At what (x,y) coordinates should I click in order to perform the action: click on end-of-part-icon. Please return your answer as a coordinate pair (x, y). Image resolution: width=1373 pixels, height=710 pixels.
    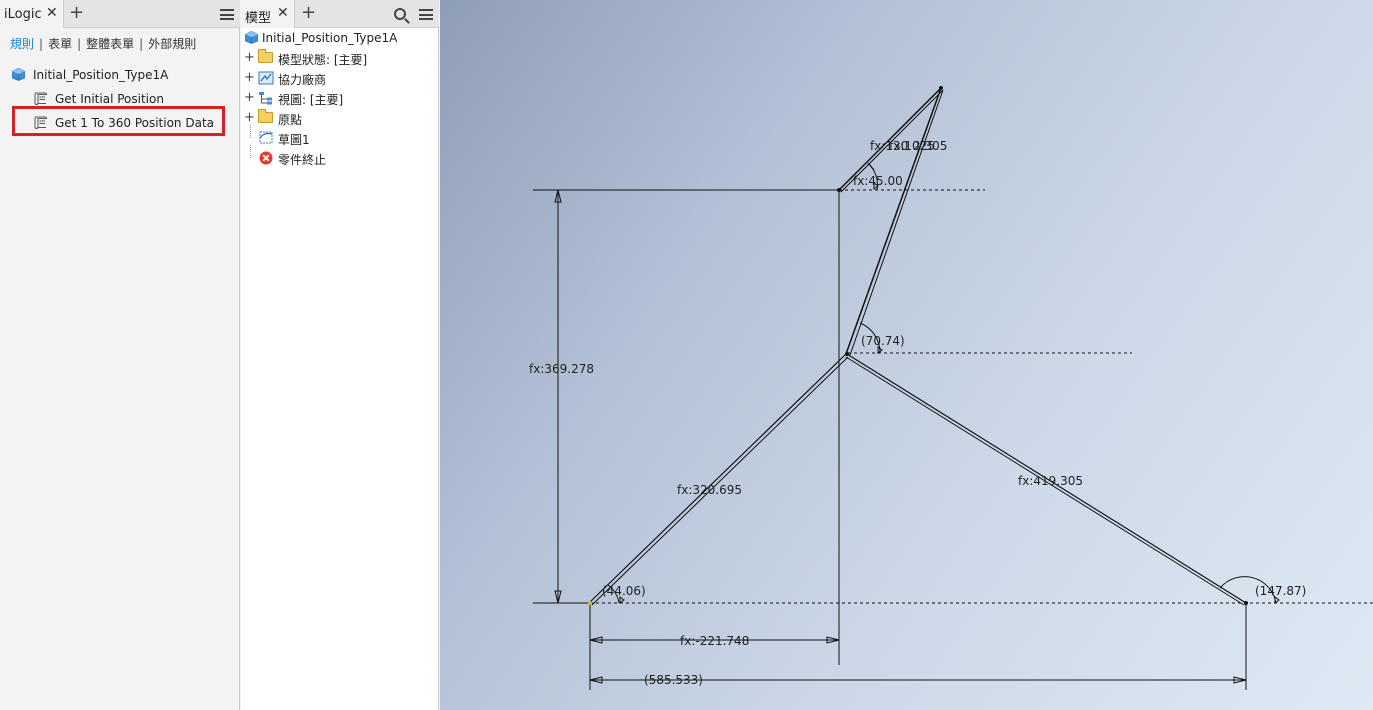
    Looking at the image, I should click on (266, 158).